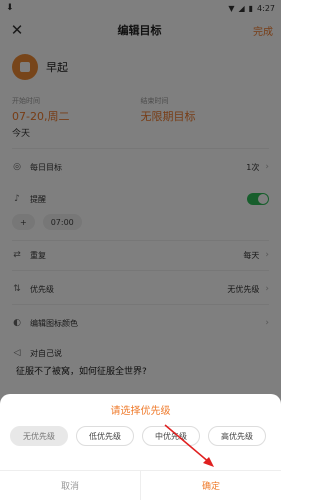 Image resolution: width=320 pixels, height=500 pixels. I want to click on priority-option-low: 低优先级, so click(105, 436).